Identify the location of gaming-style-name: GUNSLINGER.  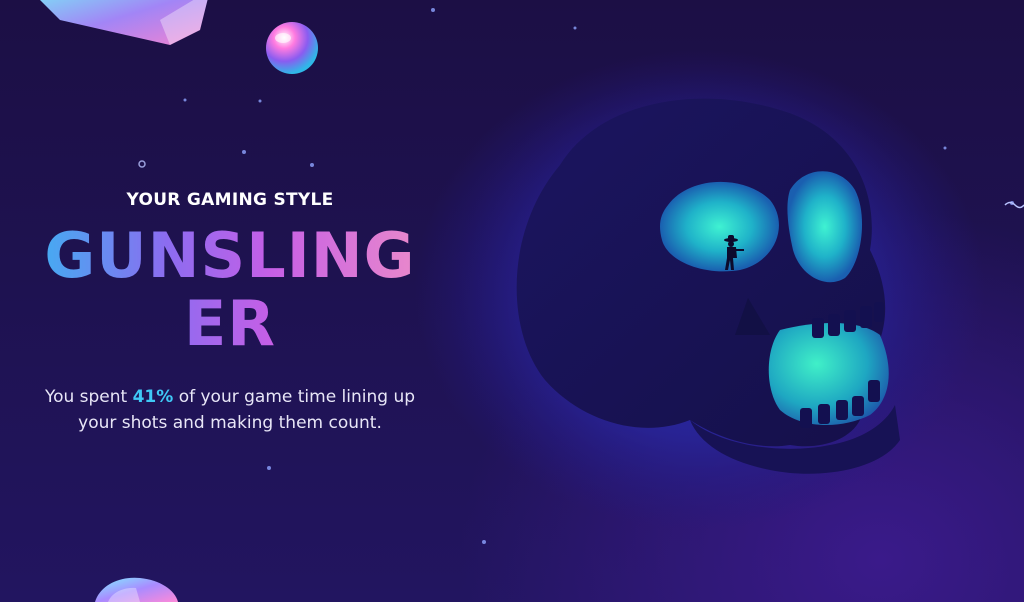
(230, 290).